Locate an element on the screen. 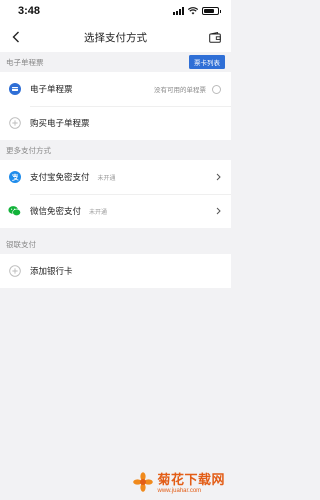  add-bank-card-label: 添加银行卡 is located at coordinates (51, 271).